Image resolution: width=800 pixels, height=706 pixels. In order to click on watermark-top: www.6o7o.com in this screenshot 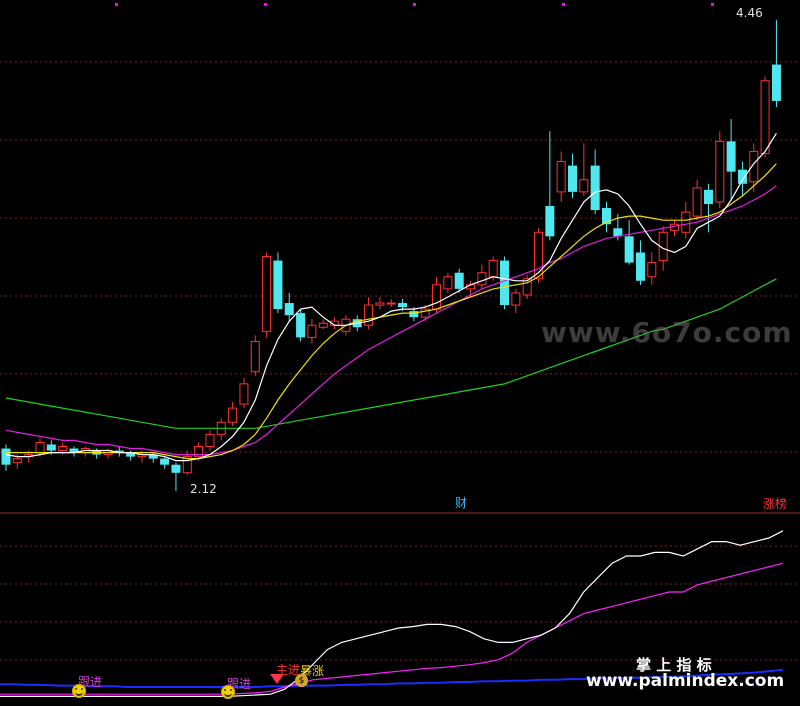, I will do `click(667, 332)`.